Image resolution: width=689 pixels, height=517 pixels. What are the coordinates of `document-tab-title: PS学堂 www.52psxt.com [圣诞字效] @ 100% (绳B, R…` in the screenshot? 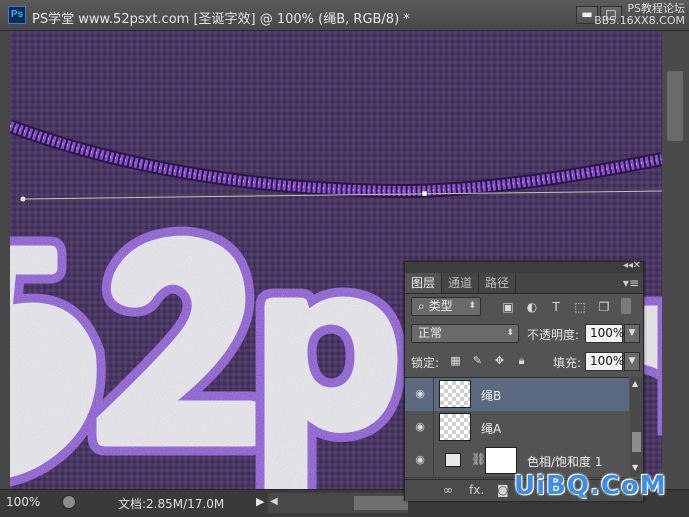 It's located at (221, 17).